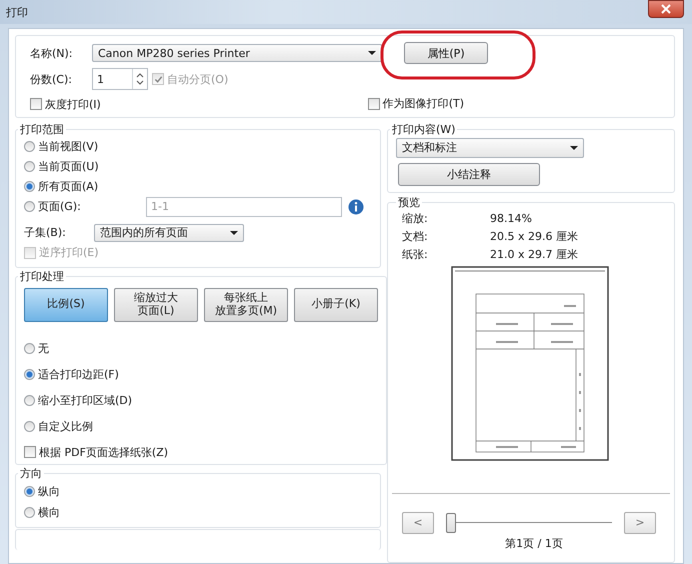  I want to click on group-title: 预览, so click(409, 202).